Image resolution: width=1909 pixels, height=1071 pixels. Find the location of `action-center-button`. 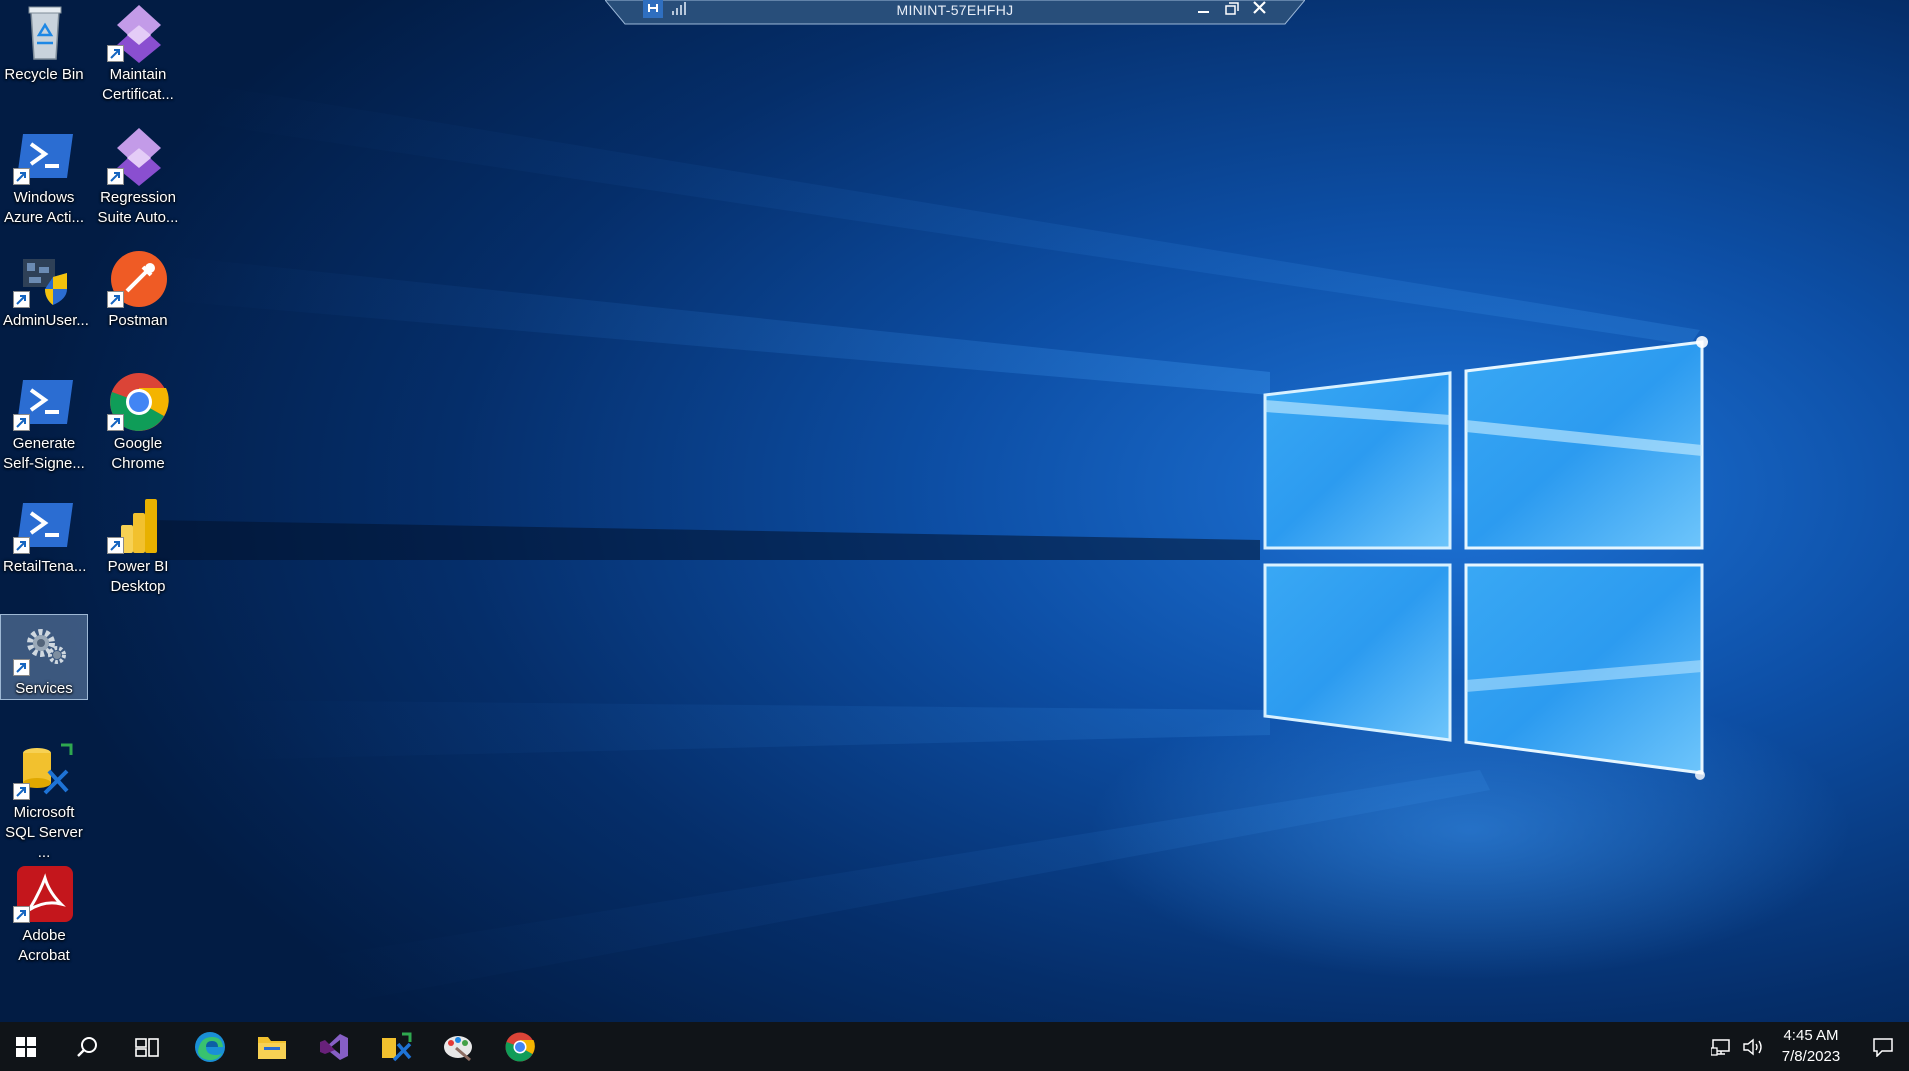

action-center-button is located at coordinates (1883, 1046).